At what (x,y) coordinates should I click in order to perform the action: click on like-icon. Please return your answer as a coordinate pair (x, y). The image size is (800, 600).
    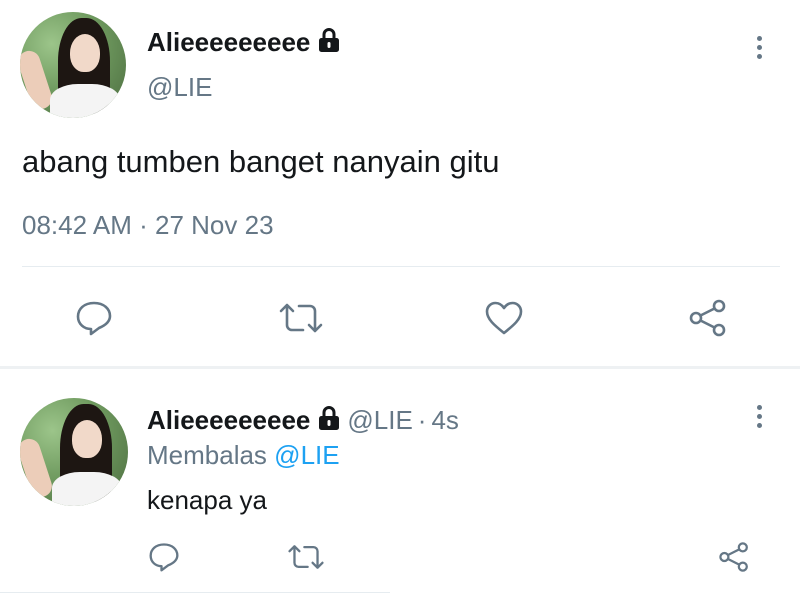
    Looking at the image, I should click on (504, 318).